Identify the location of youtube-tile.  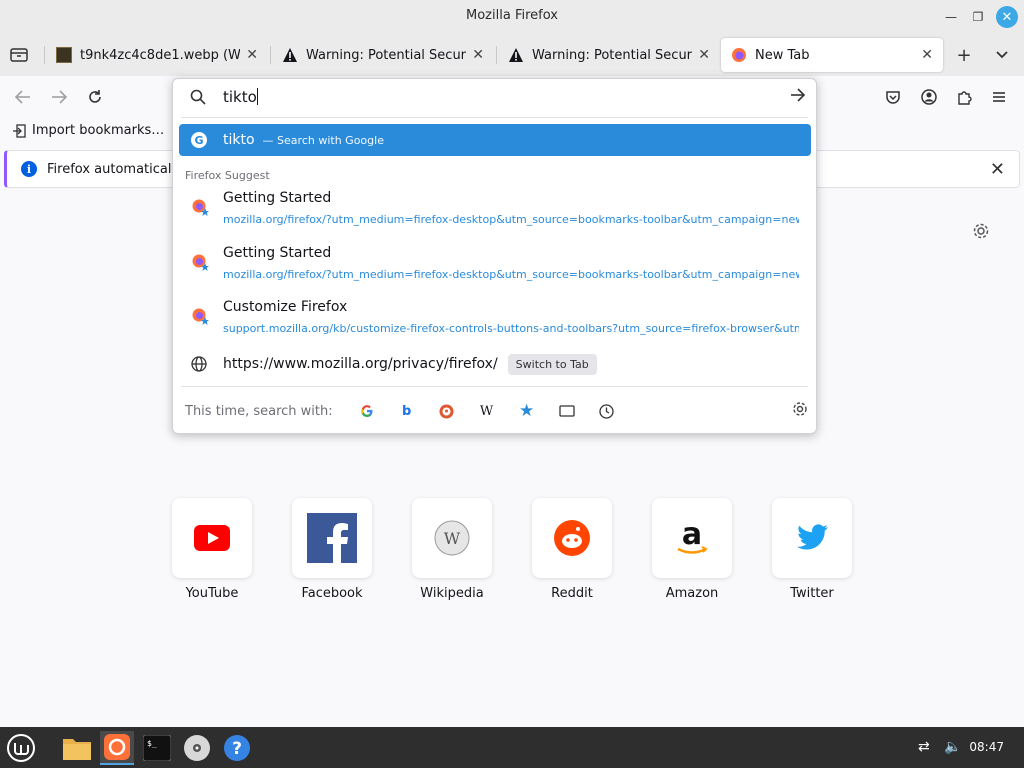
(212, 538).